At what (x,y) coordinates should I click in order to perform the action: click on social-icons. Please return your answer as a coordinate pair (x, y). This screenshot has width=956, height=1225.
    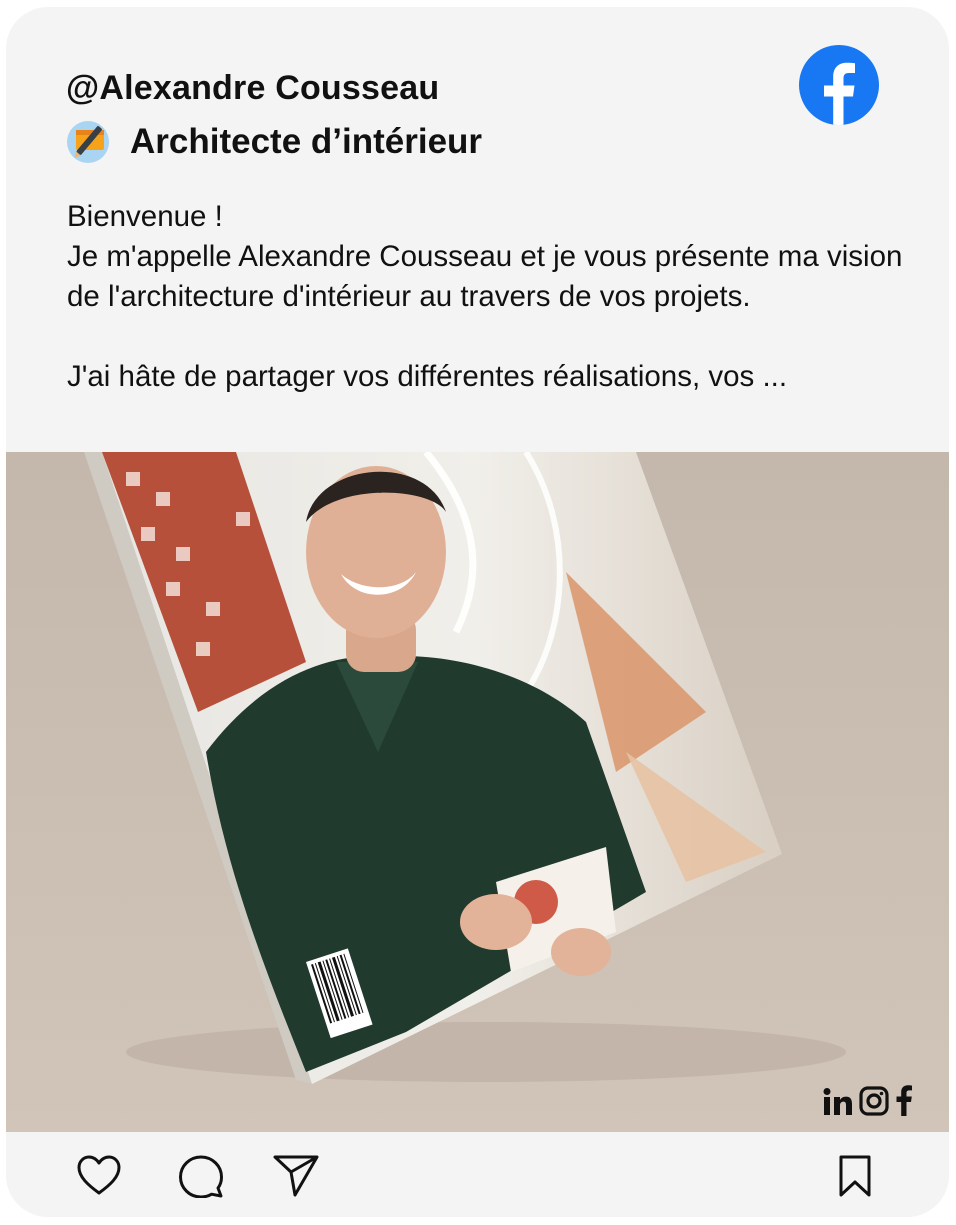
    Looking at the image, I should click on (868, 1100).